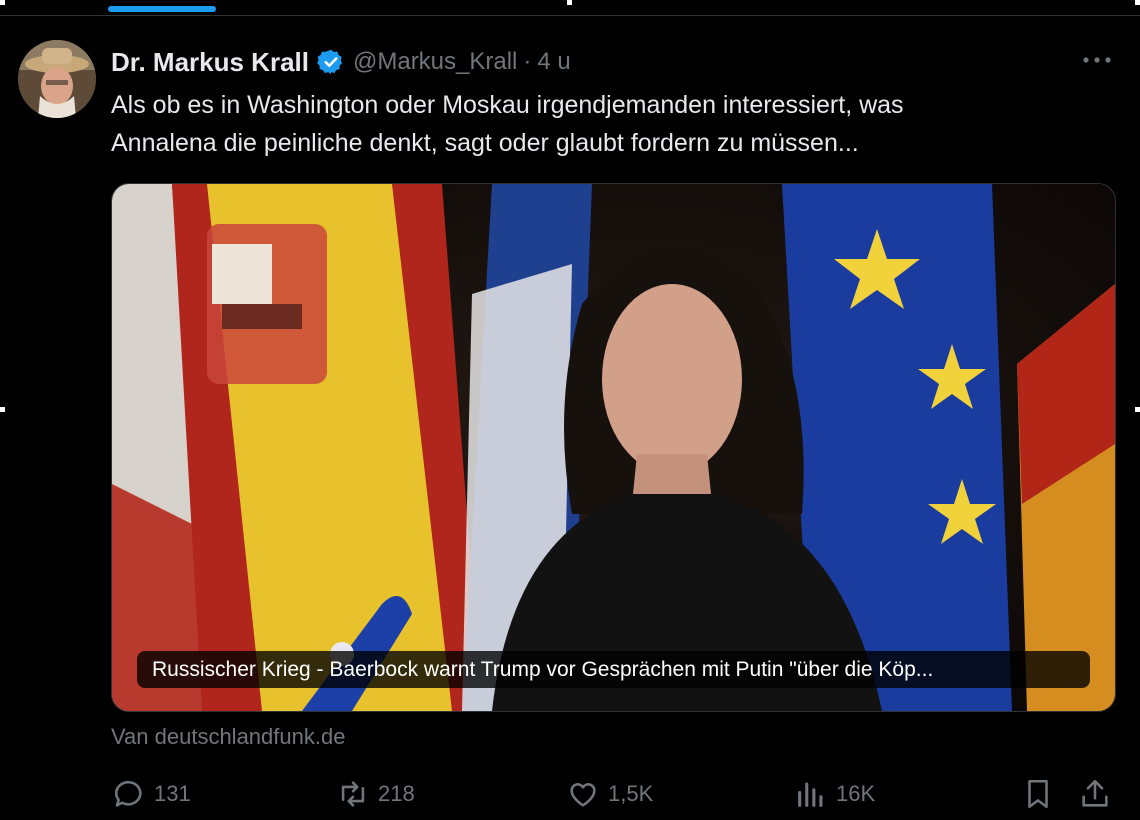 This screenshot has width=1140, height=820. I want to click on more-options-icon, so click(1097, 60).